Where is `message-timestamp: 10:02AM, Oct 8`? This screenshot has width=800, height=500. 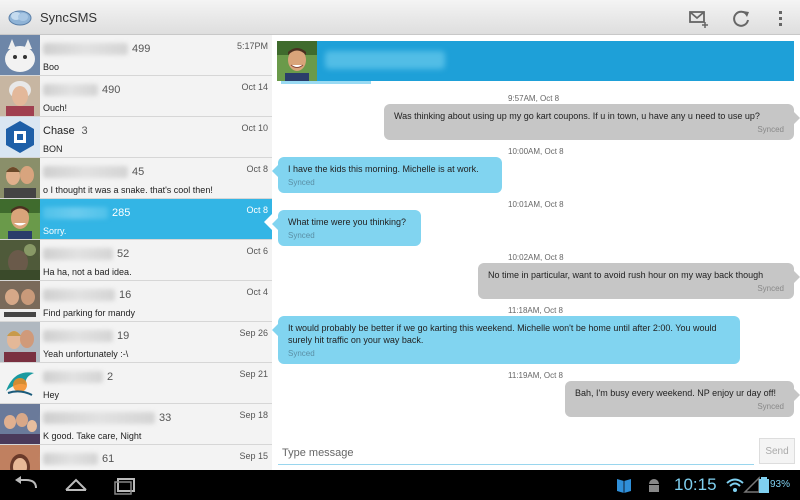 message-timestamp: 10:02AM, Oct 8 is located at coordinates (536, 257).